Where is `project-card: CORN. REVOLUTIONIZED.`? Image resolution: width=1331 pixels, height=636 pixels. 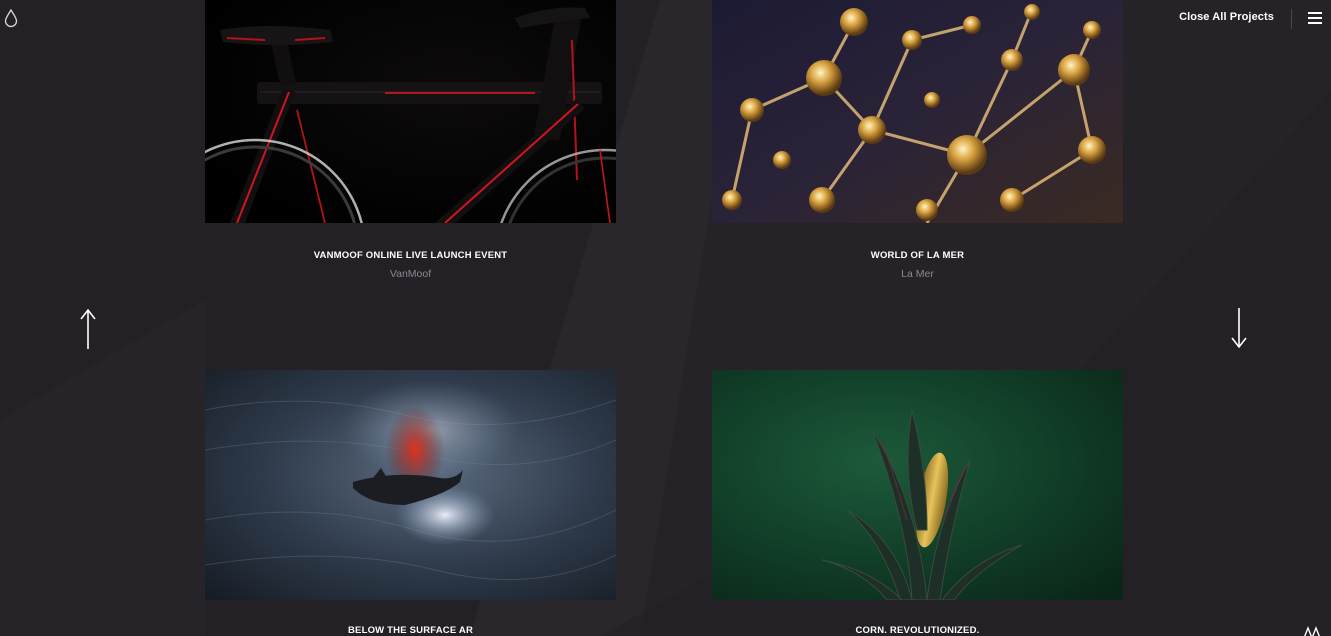
project-card: CORN. REVOLUTIONIZED. is located at coordinates (917, 503).